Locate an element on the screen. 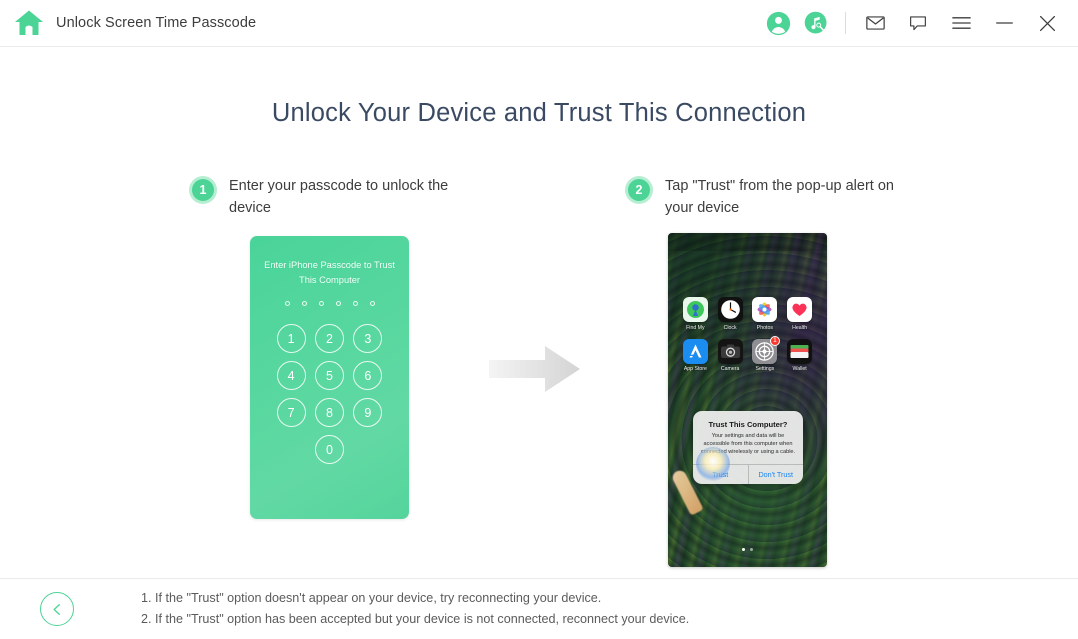  dont-trust-button: Don't Trust is located at coordinates (775, 474).